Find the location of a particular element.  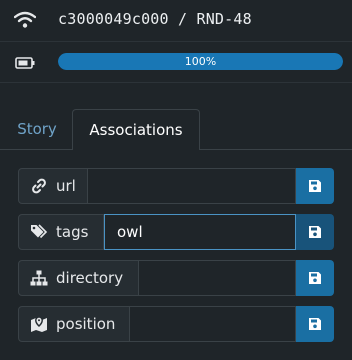

header-bar: c3000049c000 / RND-48 is located at coordinates (176, 21).